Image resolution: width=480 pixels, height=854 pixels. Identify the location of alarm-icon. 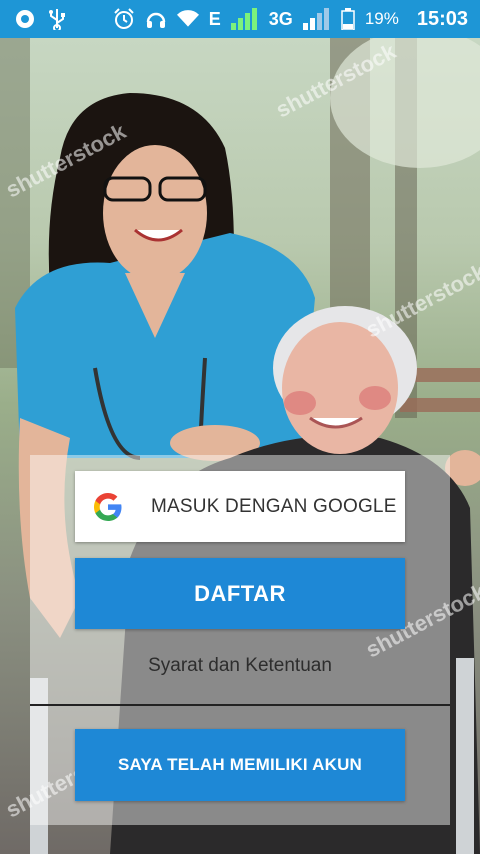
(124, 19).